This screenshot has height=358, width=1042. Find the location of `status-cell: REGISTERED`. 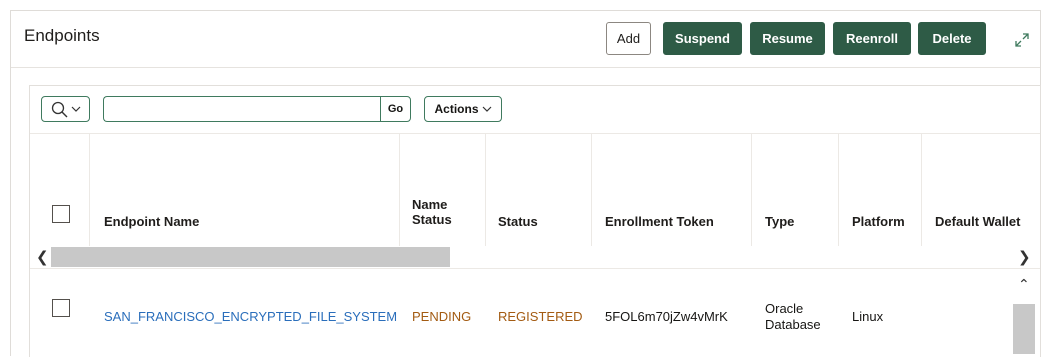

status-cell: REGISTERED is located at coordinates (540, 316).